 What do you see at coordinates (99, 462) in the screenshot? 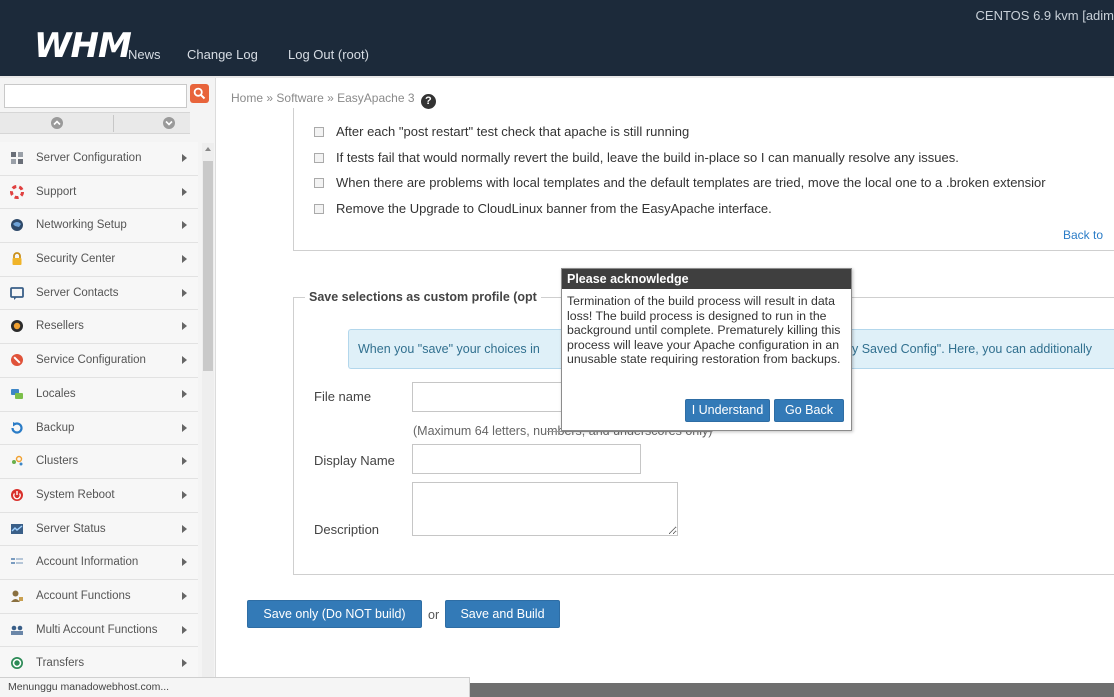
I see `sidebar-item-clusters: Clusters` at bounding box center [99, 462].